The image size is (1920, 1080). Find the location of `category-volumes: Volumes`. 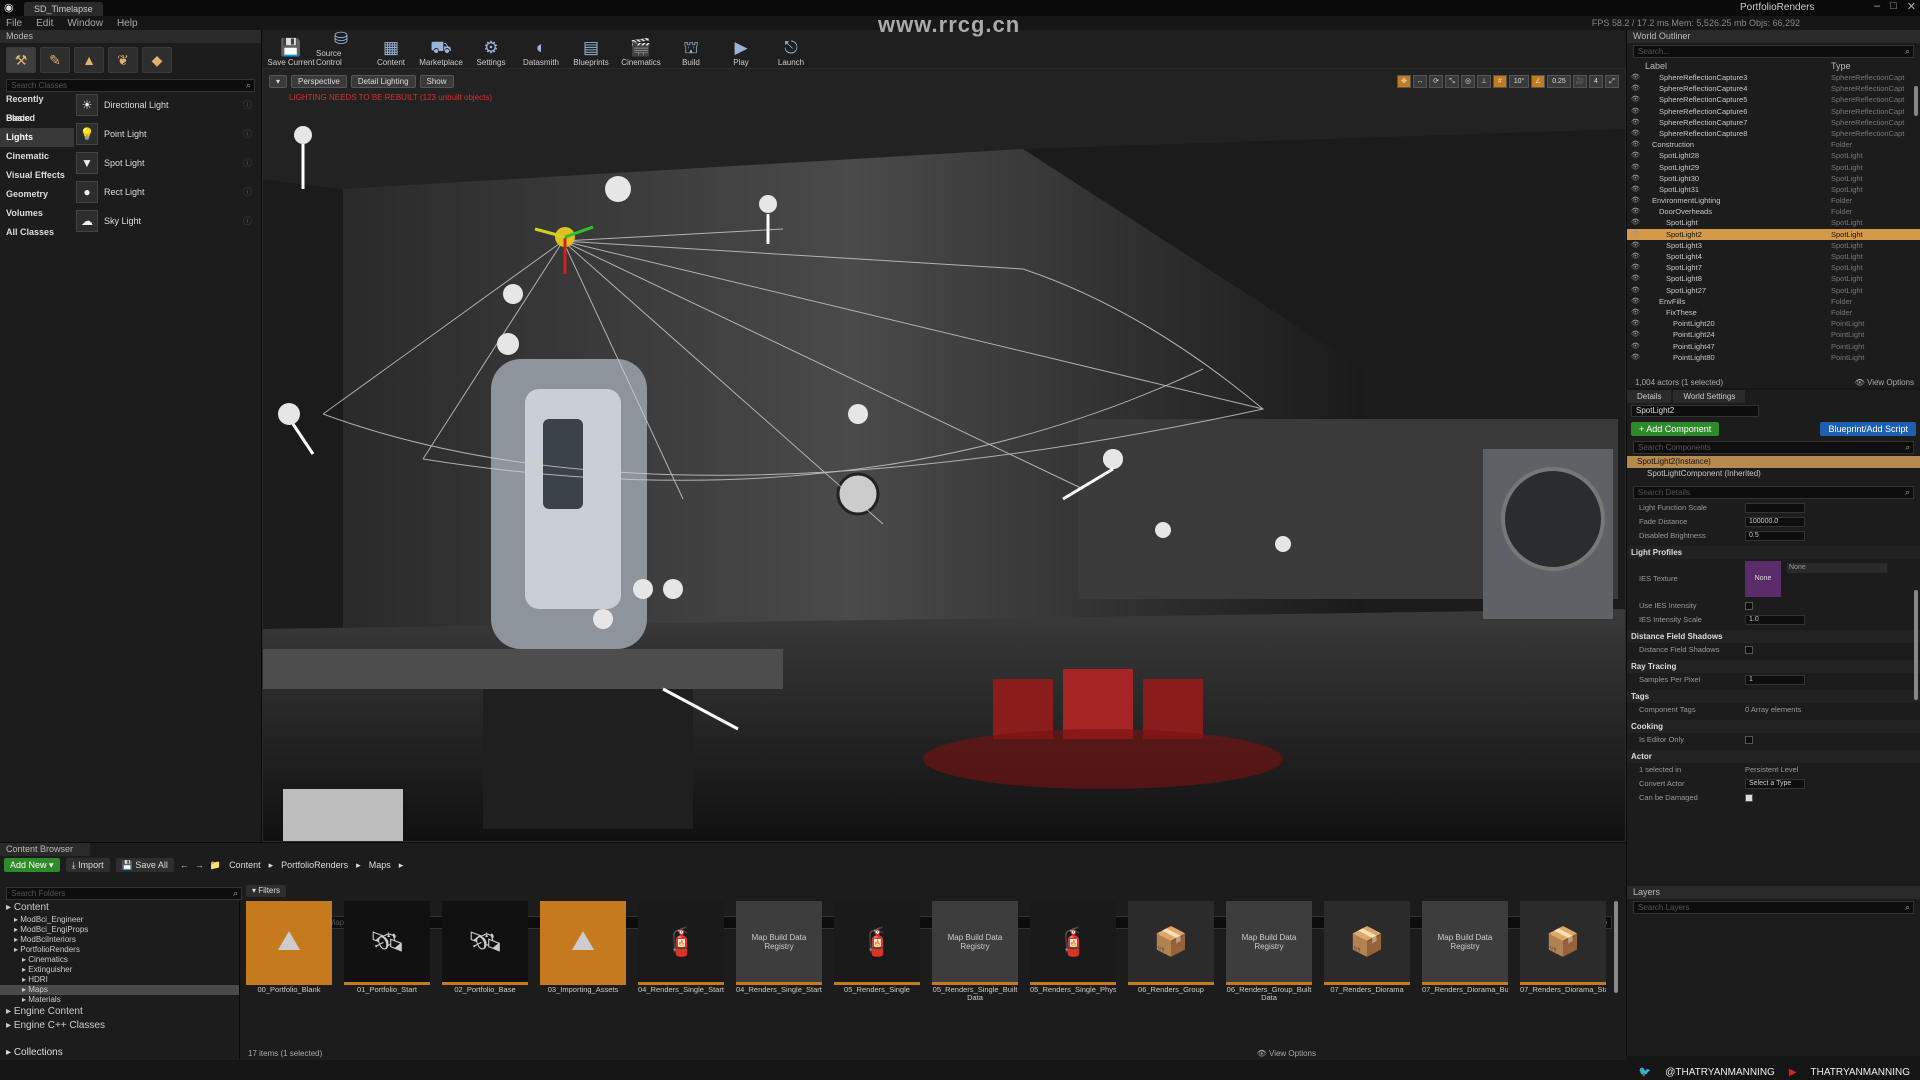

category-volumes: Volumes is located at coordinates (37, 213).